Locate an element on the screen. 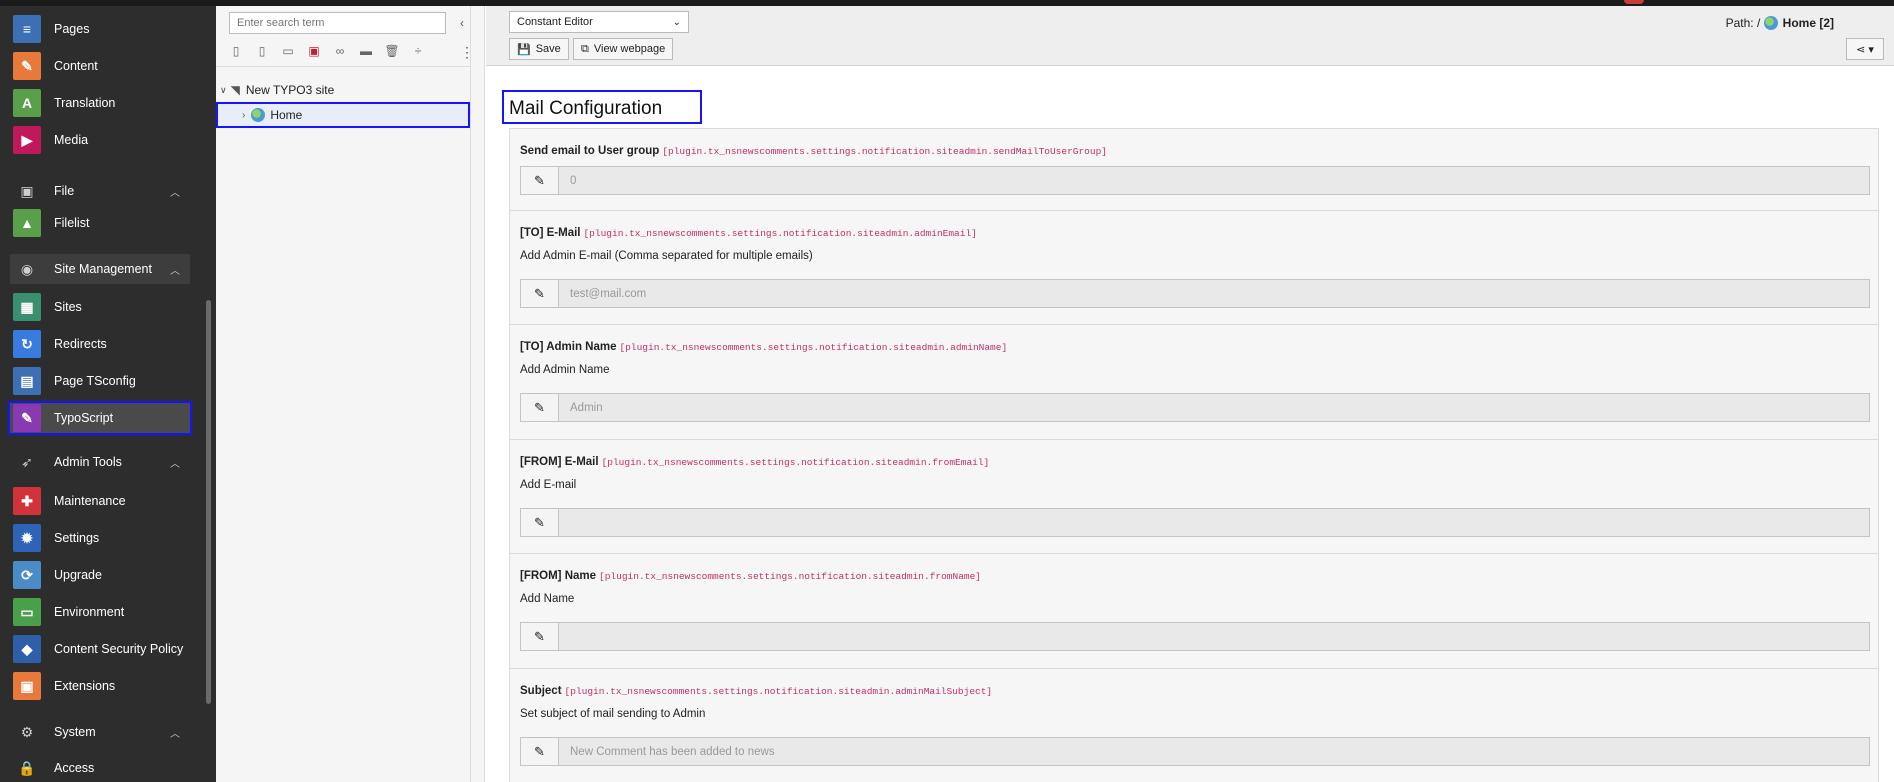  constant-field: ✎ 0 is located at coordinates (1195, 180).